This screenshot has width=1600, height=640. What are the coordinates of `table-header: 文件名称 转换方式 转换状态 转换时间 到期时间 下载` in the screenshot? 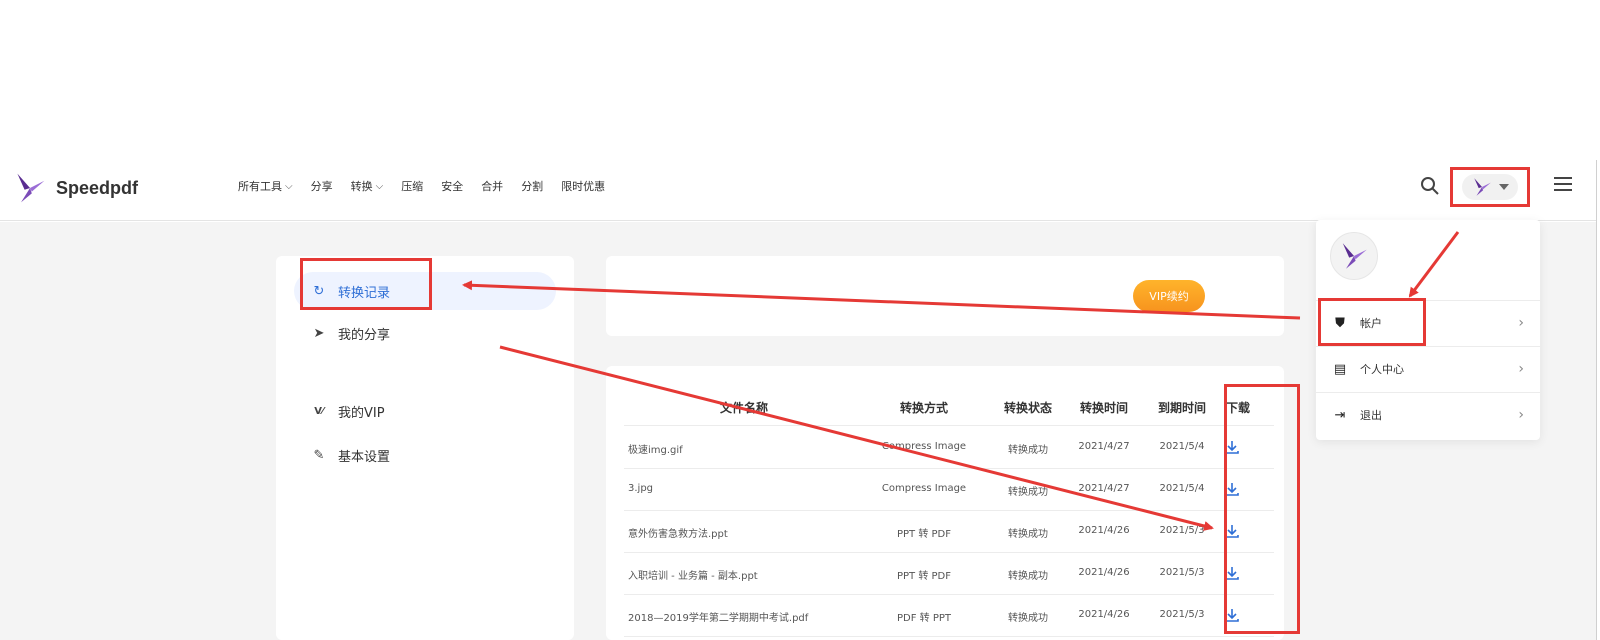 It's located at (949, 406).